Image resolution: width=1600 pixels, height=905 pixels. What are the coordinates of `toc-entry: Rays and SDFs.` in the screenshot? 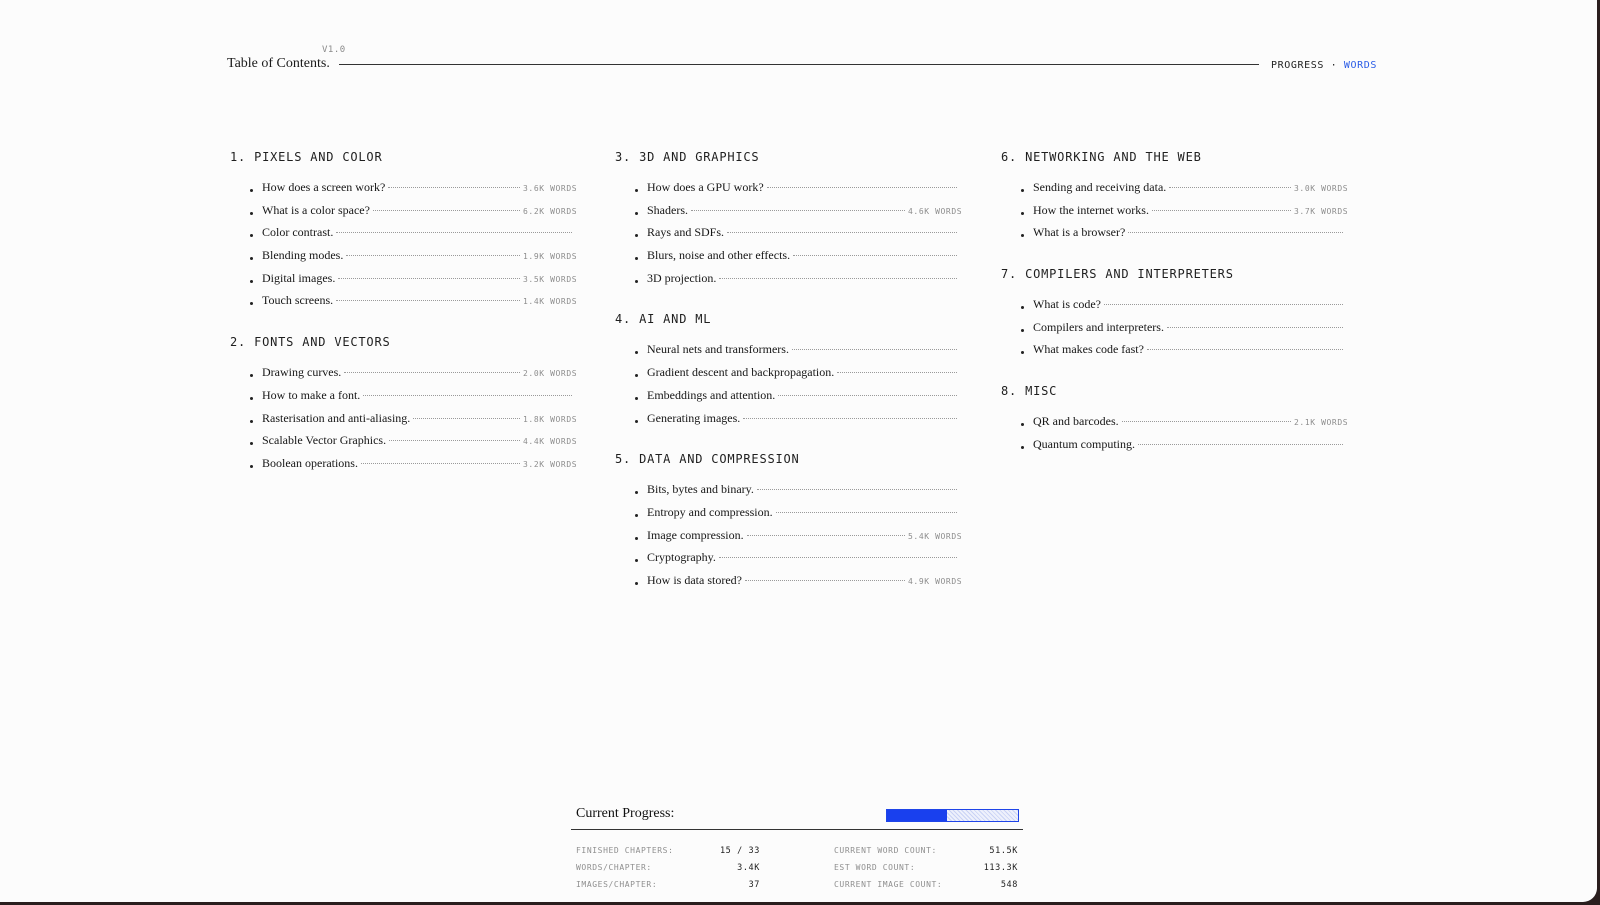 It's located at (787, 236).